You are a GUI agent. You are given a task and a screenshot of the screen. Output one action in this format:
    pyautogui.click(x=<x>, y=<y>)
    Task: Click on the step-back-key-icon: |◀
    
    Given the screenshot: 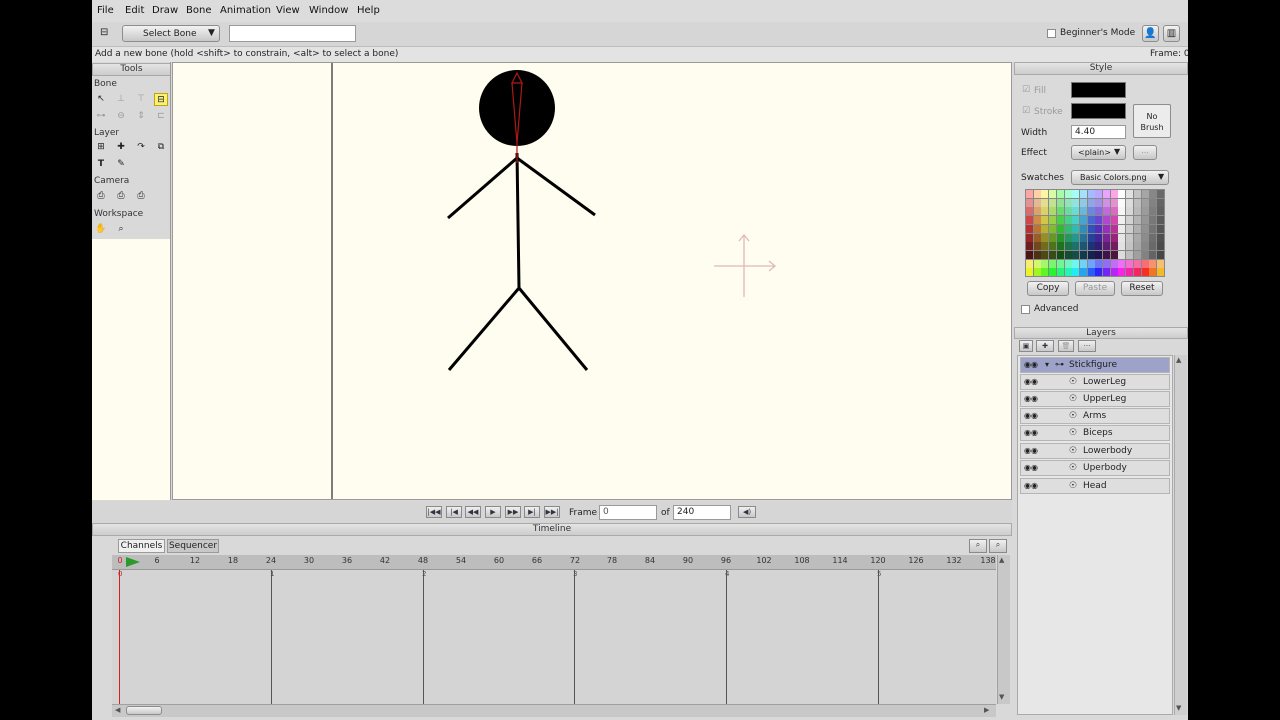 What is the action you would take?
    pyautogui.click(x=454, y=512)
    